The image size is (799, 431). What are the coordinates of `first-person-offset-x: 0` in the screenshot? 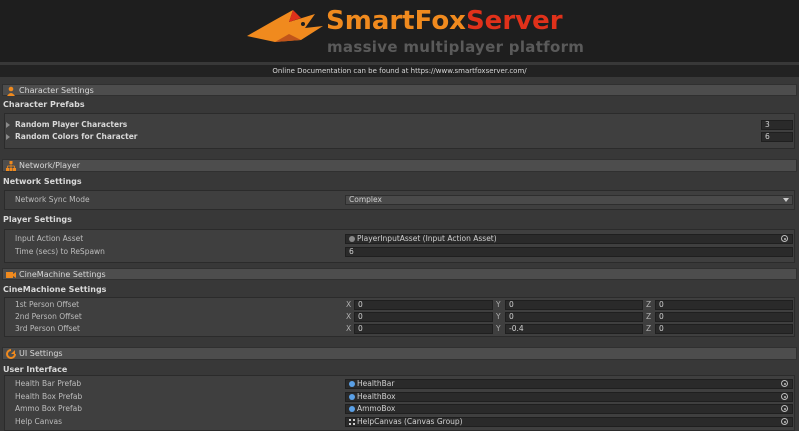 It's located at (423, 305).